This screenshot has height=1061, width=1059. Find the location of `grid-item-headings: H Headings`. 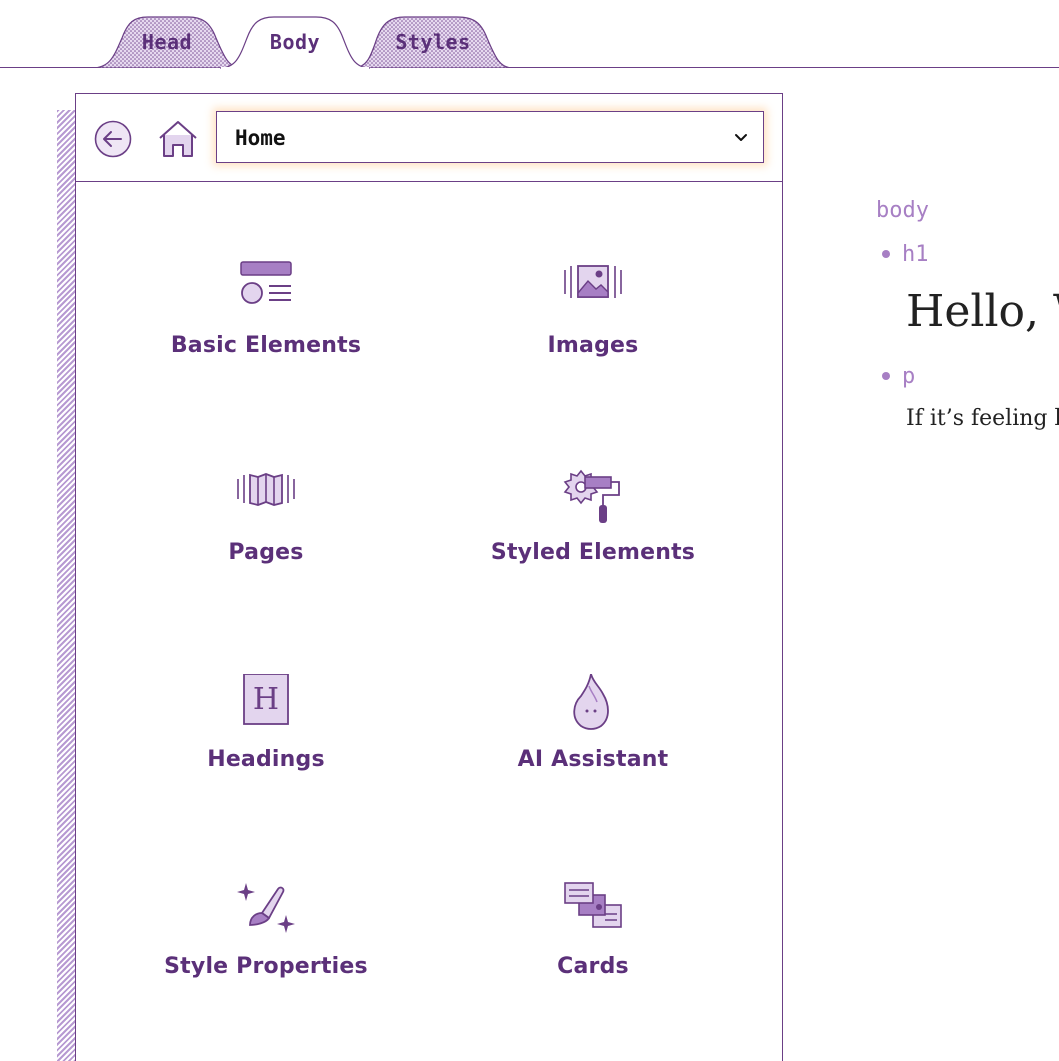

grid-item-headings: H Headings is located at coordinates (266, 759).